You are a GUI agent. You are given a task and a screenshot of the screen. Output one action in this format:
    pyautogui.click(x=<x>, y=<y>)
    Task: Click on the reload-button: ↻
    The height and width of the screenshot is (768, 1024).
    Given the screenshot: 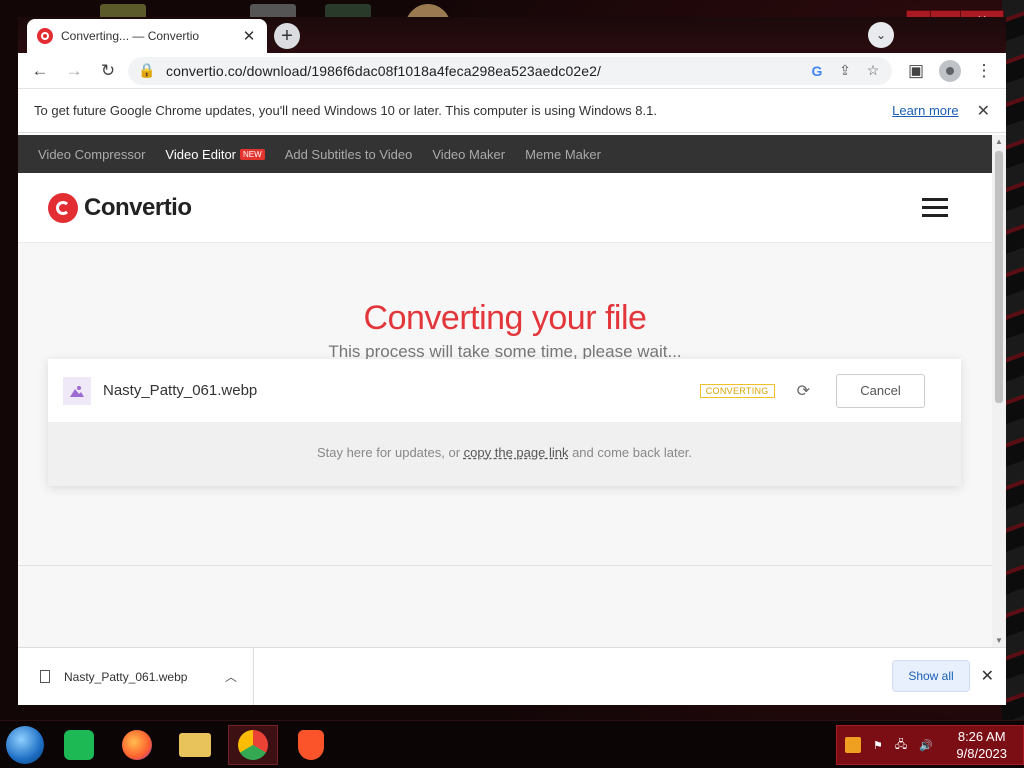 What is the action you would take?
    pyautogui.click(x=108, y=71)
    